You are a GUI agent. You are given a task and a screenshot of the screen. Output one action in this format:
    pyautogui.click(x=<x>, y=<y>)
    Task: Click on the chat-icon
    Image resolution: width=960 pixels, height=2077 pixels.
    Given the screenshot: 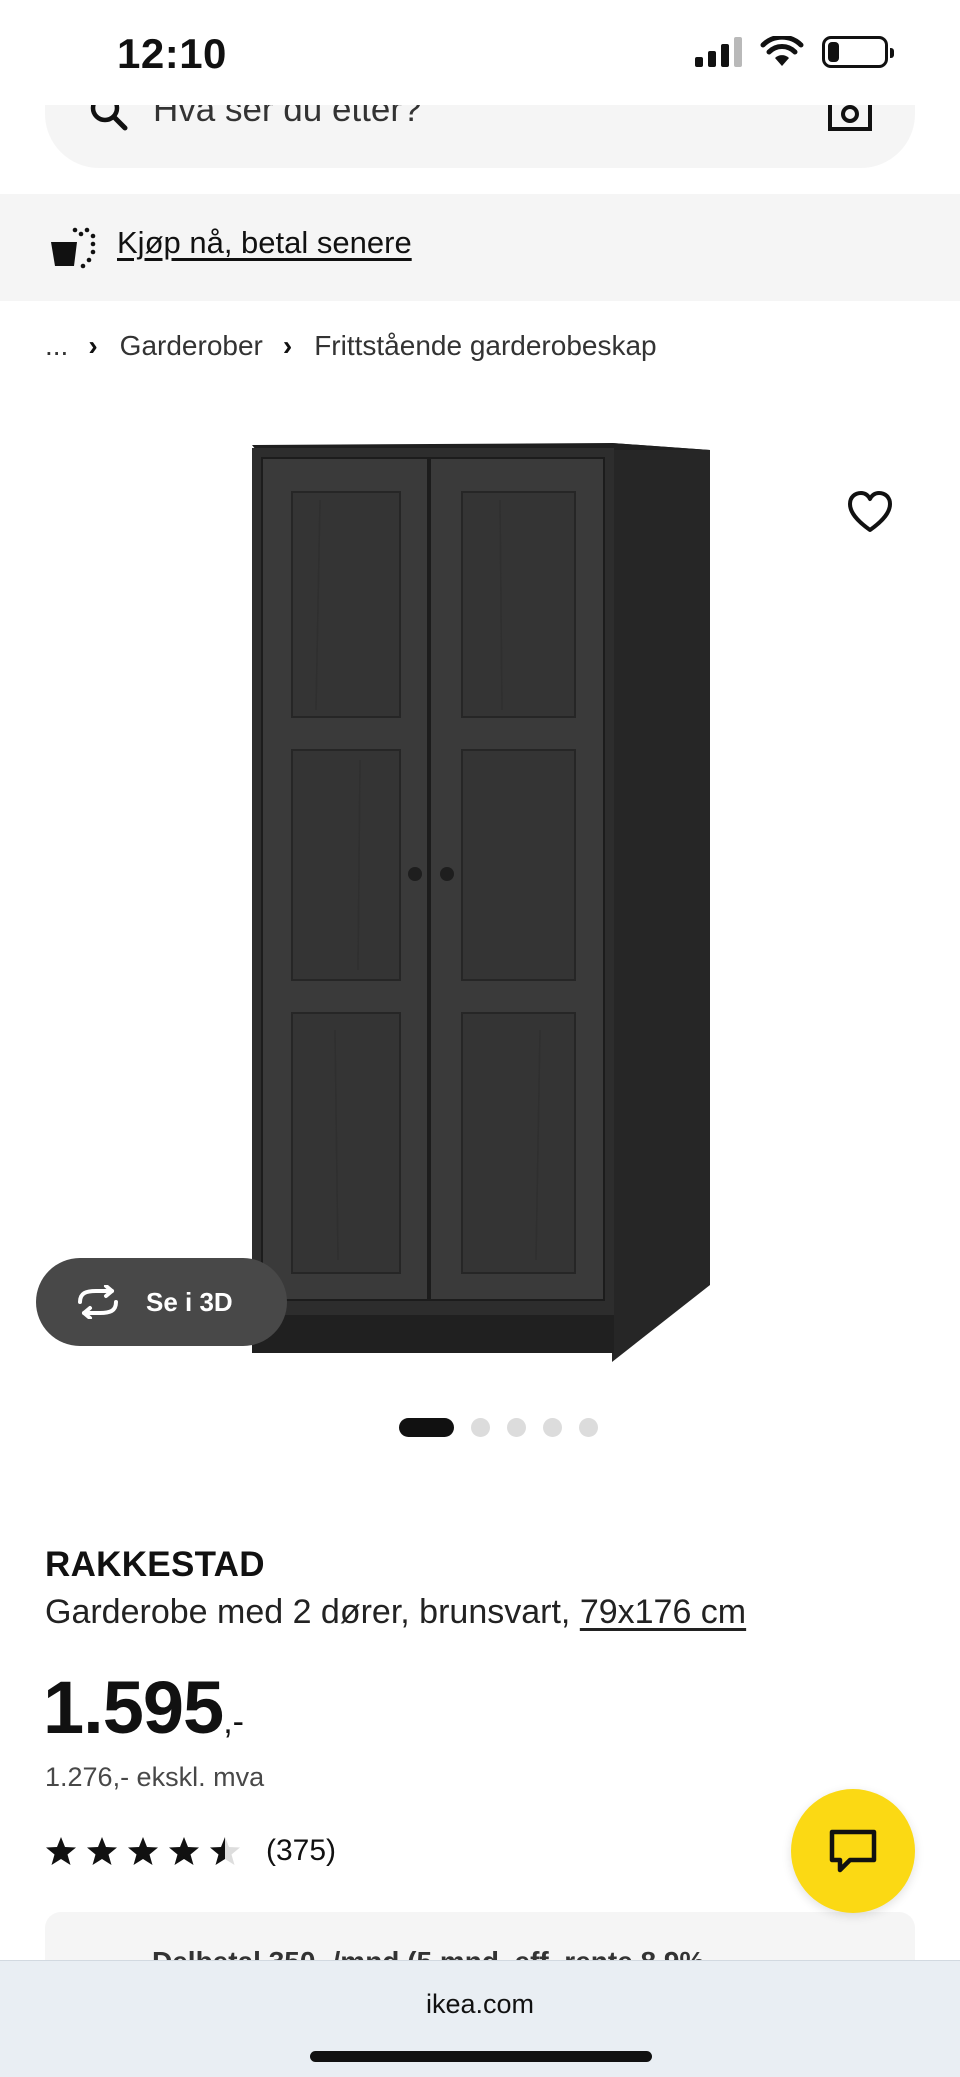 What is the action you would take?
    pyautogui.click(x=853, y=1851)
    